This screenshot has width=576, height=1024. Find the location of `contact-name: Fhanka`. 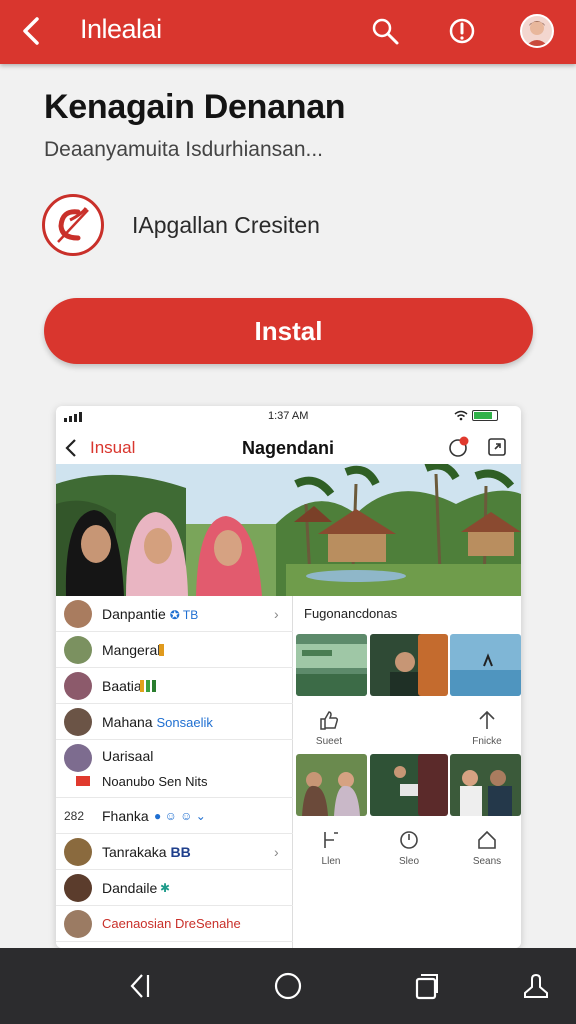

contact-name: Fhanka is located at coordinates (125, 815).